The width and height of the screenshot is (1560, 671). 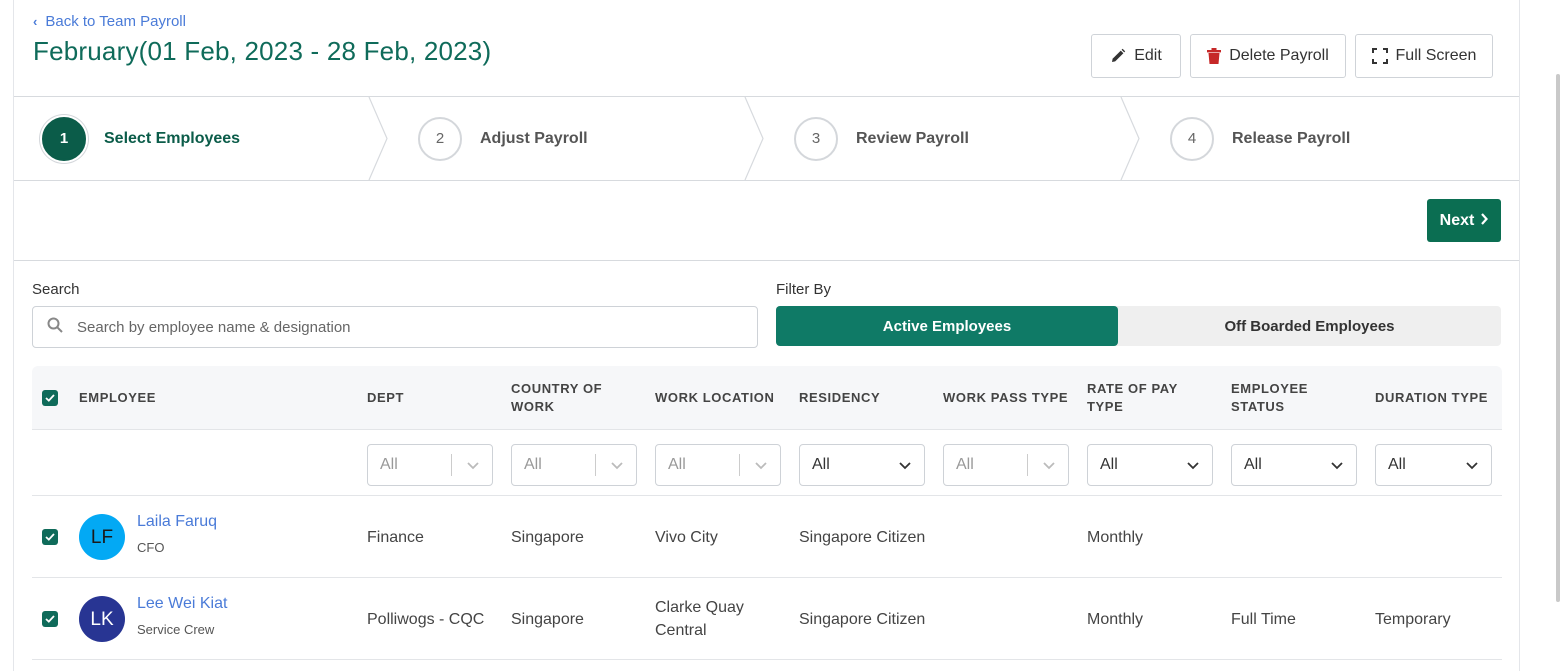 I want to click on step-label: Select Employees, so click(x=172, y=138).